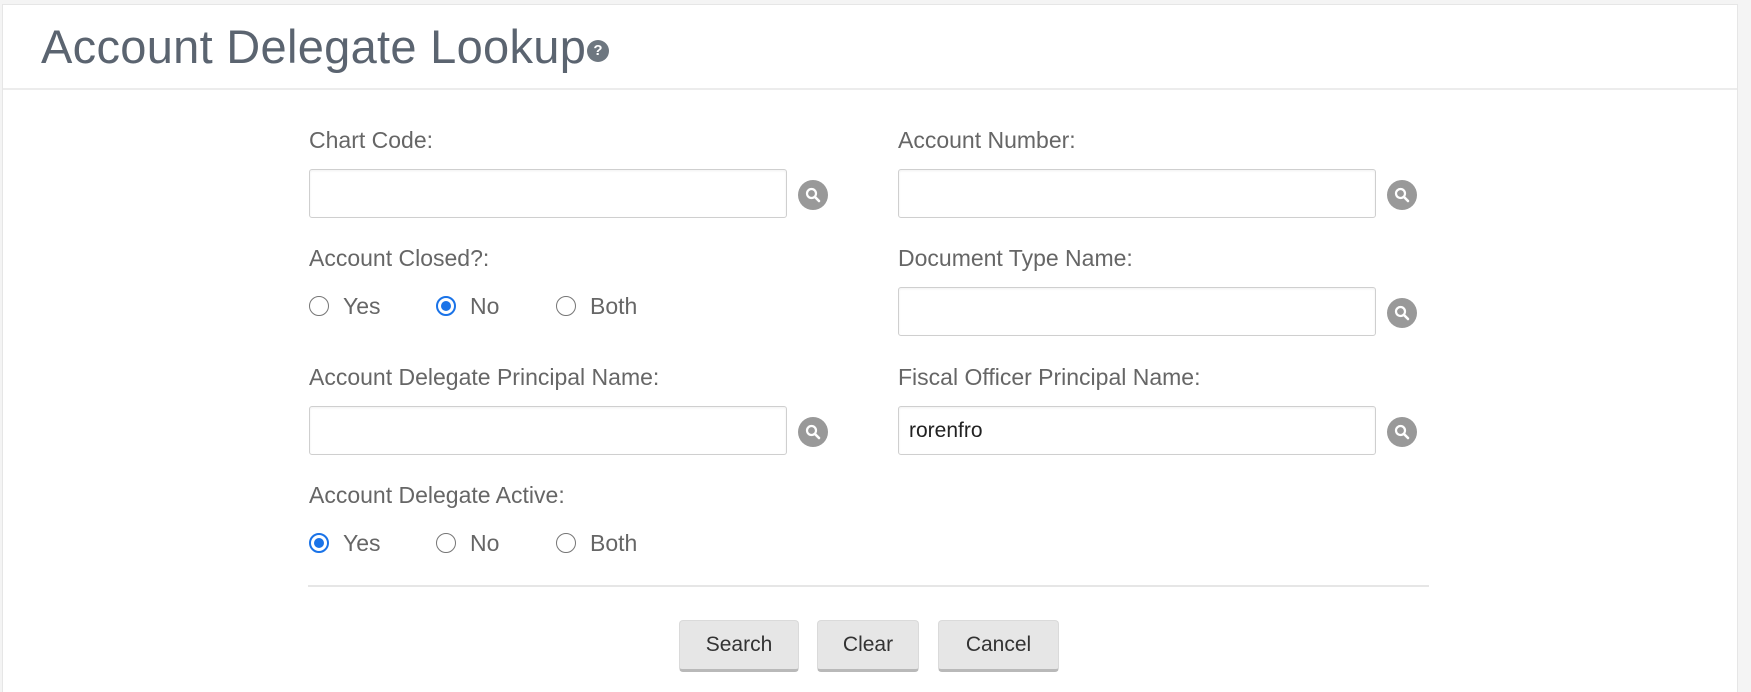 This screenshot has width=1751, height=692. I want to click on chart-code-input, so click(548, 193).